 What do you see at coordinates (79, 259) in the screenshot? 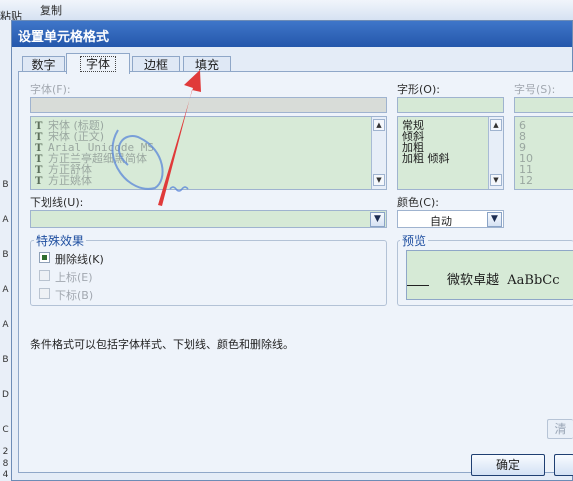
I see `strikethrough-label: 删除线(K)` at bounding box center [79, 259].